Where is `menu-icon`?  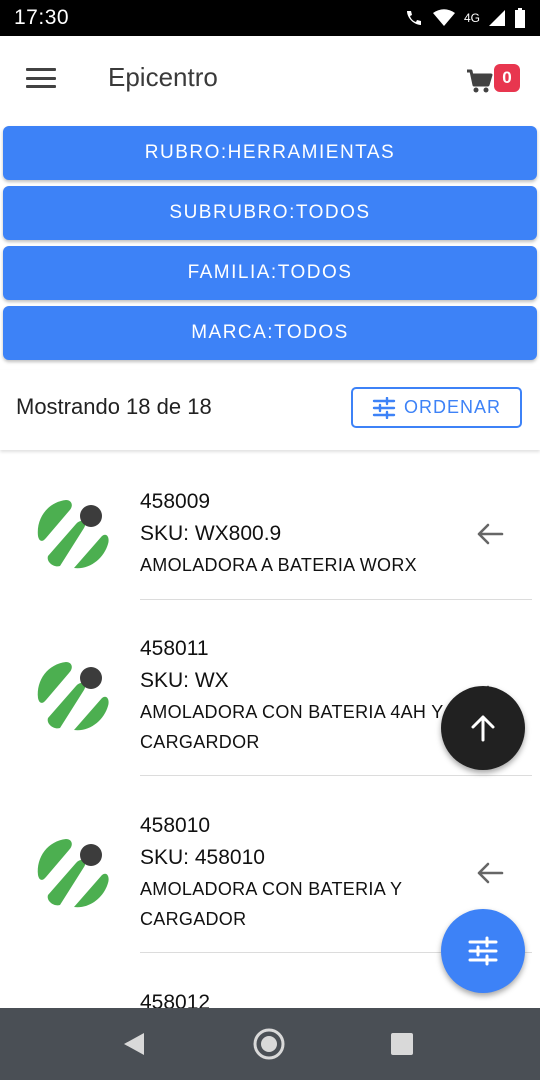 menu-icon is located at coordinates (41, 78).